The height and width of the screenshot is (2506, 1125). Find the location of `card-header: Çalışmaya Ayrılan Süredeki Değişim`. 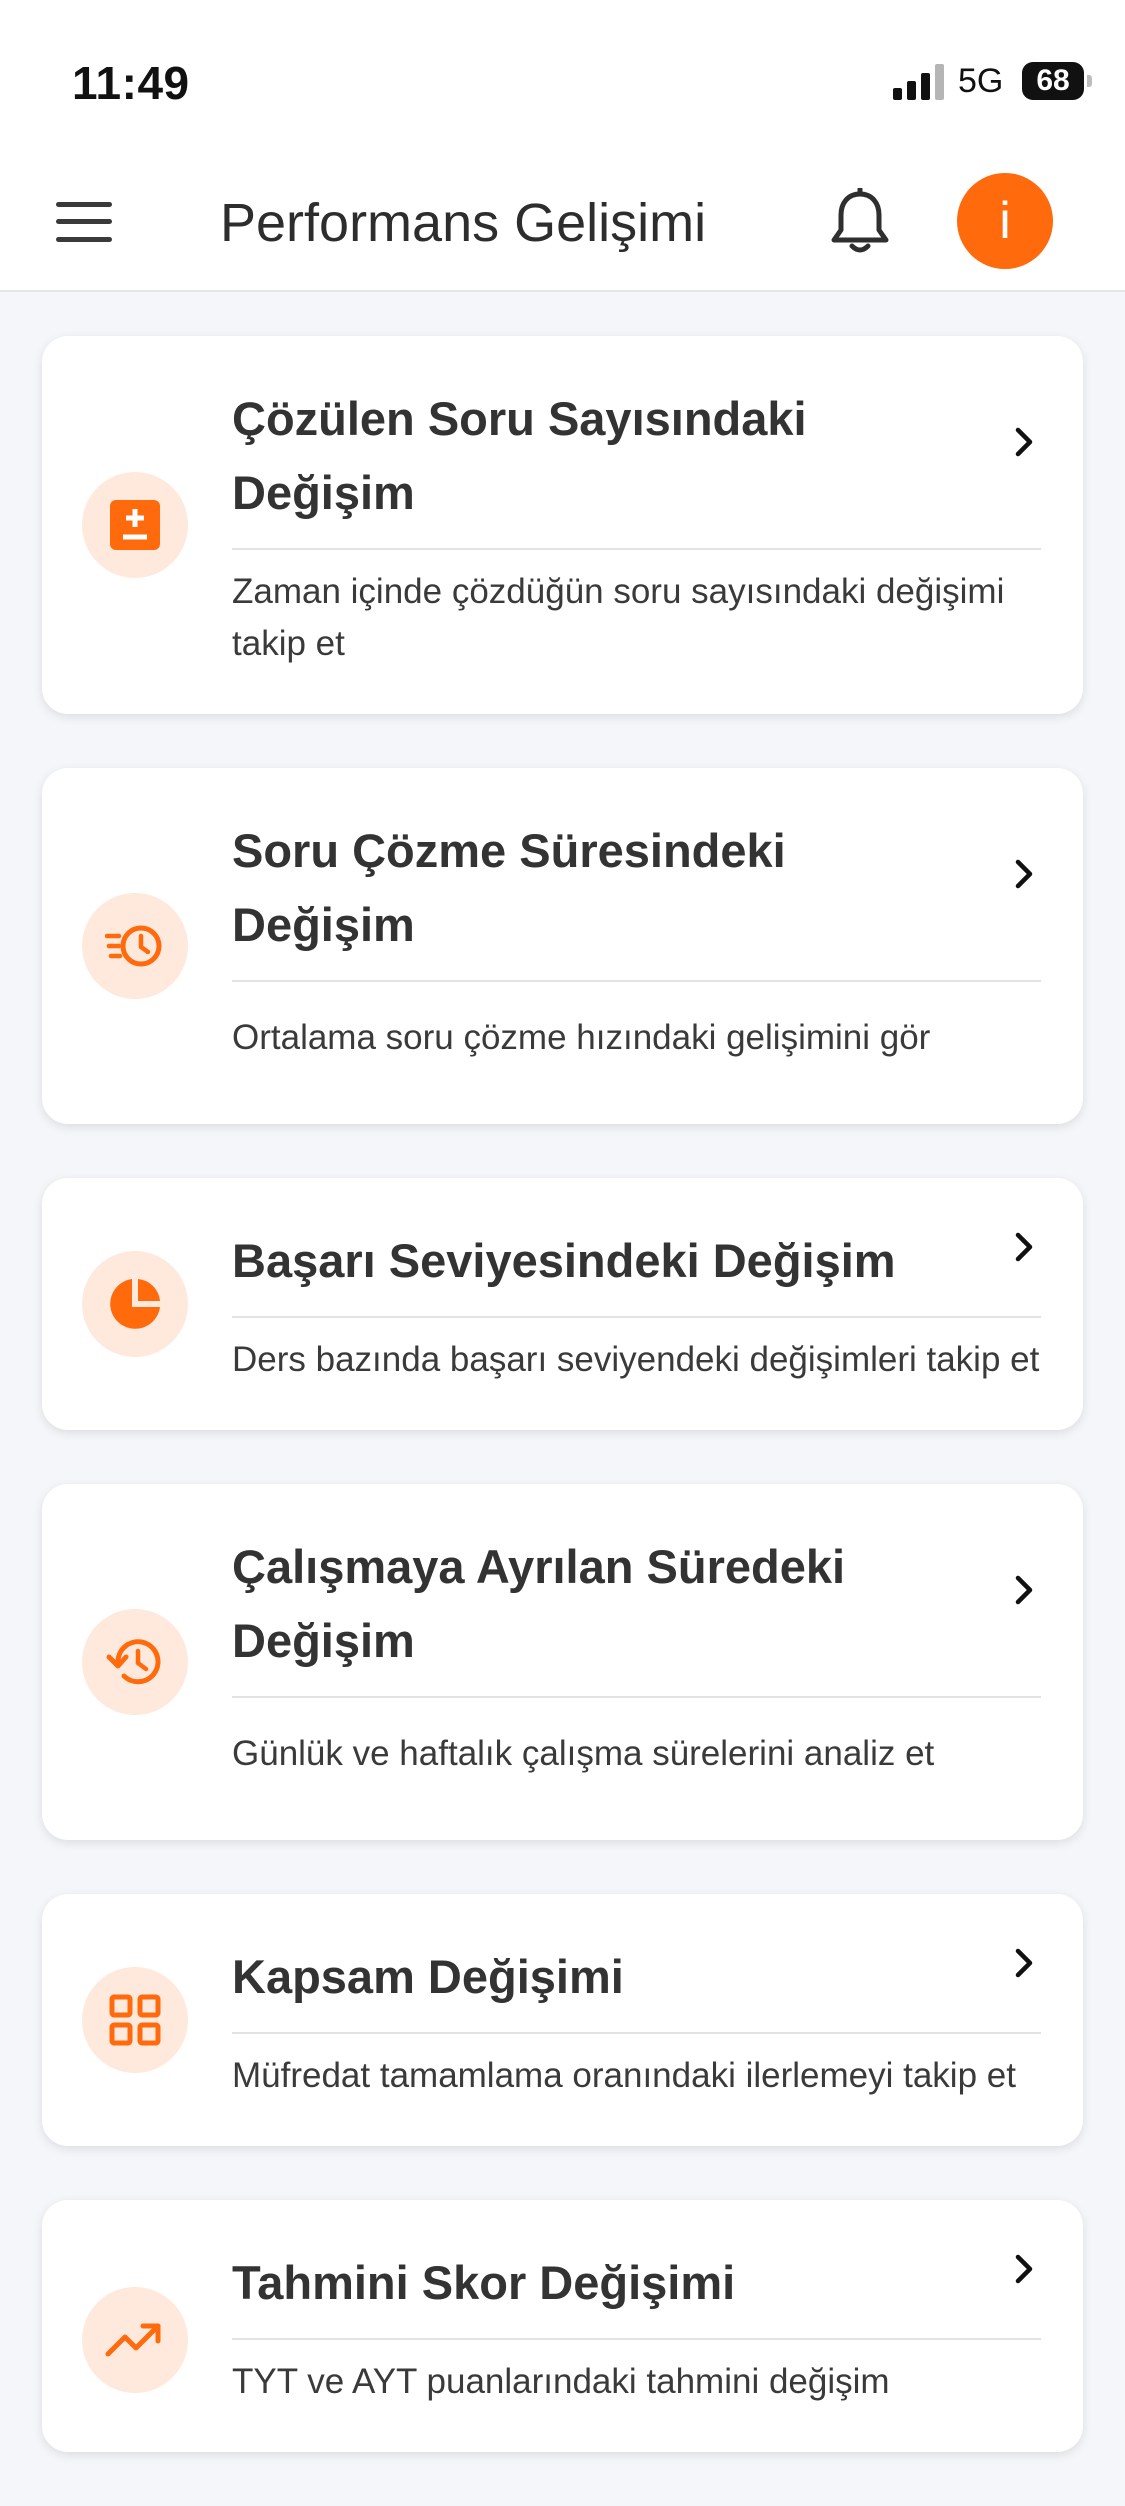

card-header: Çalışmaya Ayrılan Süredeki Değişim is located at coordinates (636, 1591).